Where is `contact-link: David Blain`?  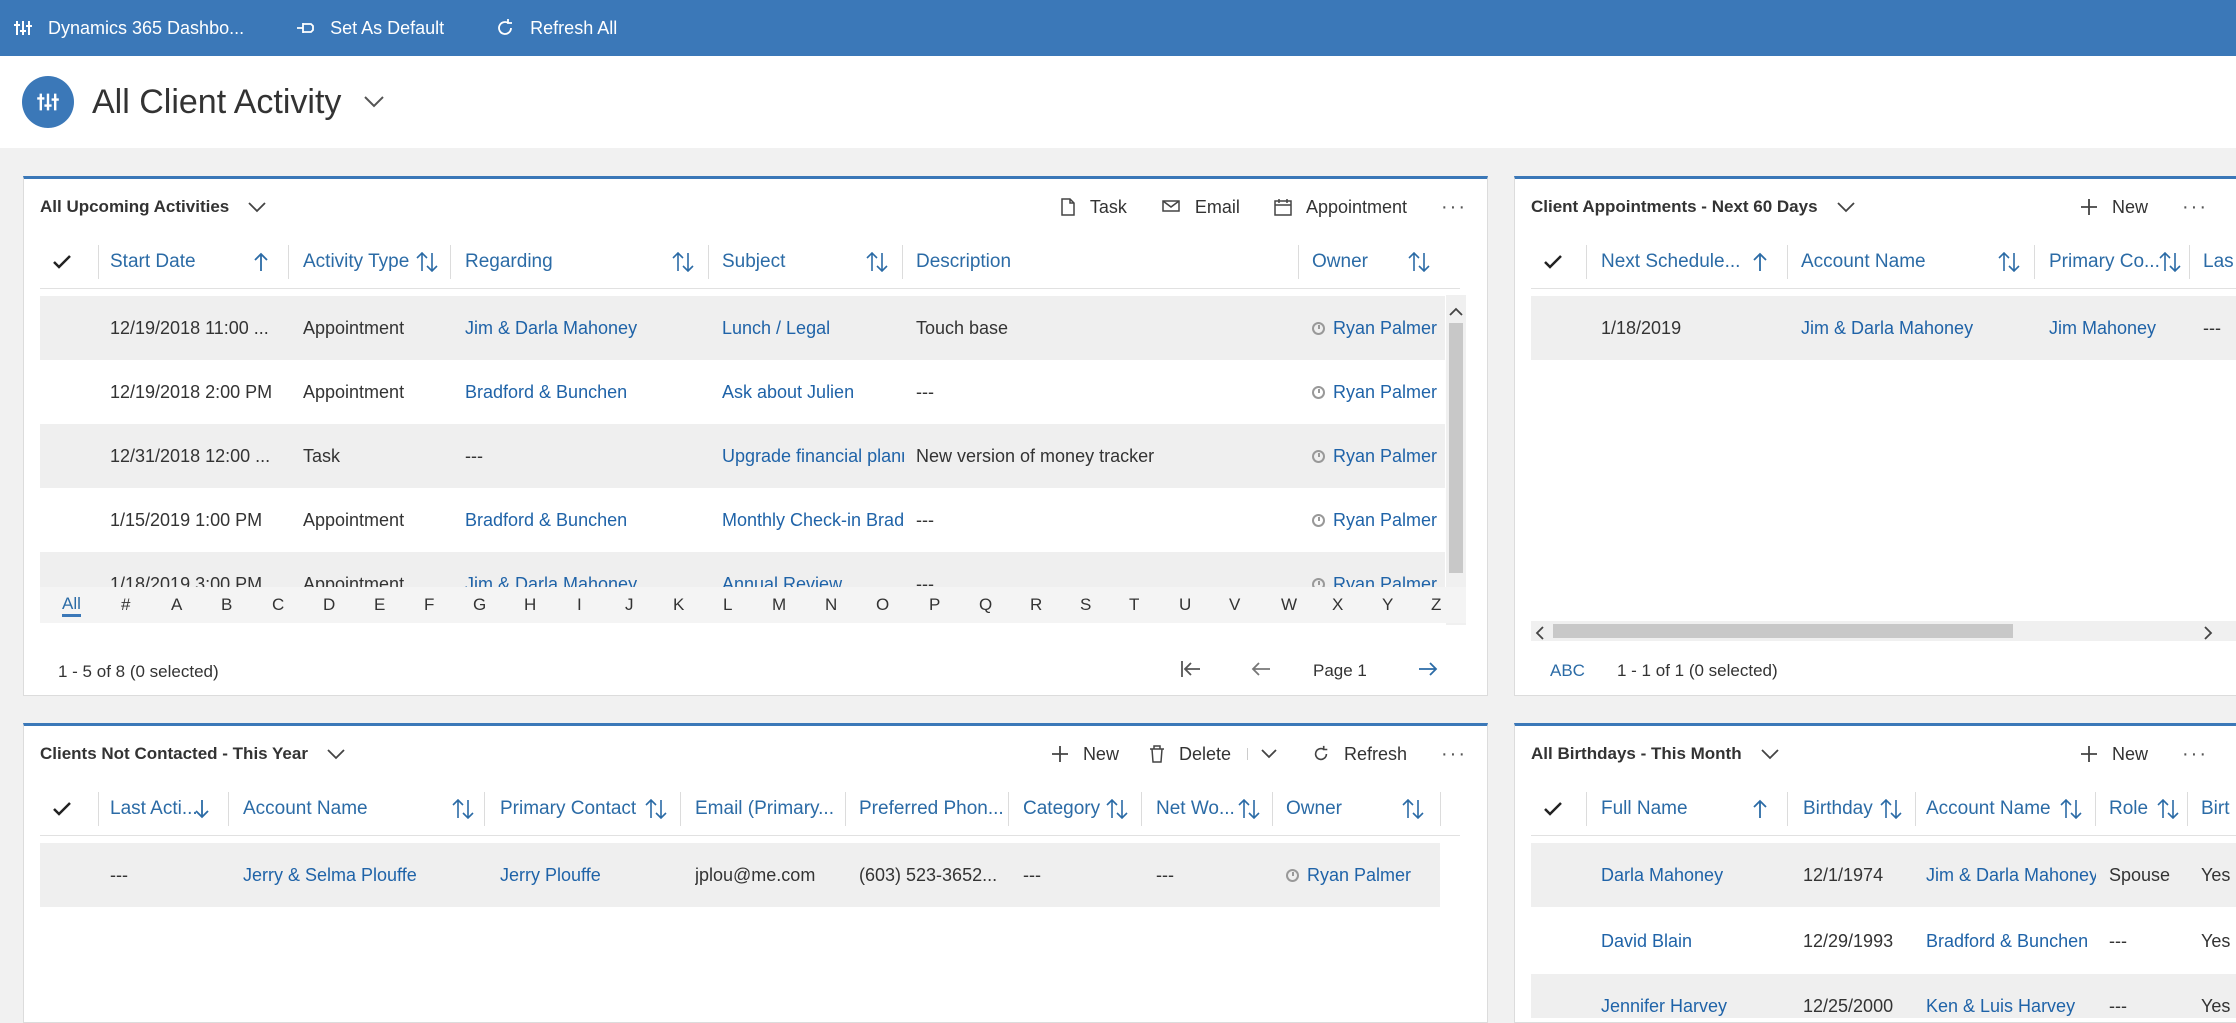 contact-link: David Blain is located at coordinates (1646, 941).